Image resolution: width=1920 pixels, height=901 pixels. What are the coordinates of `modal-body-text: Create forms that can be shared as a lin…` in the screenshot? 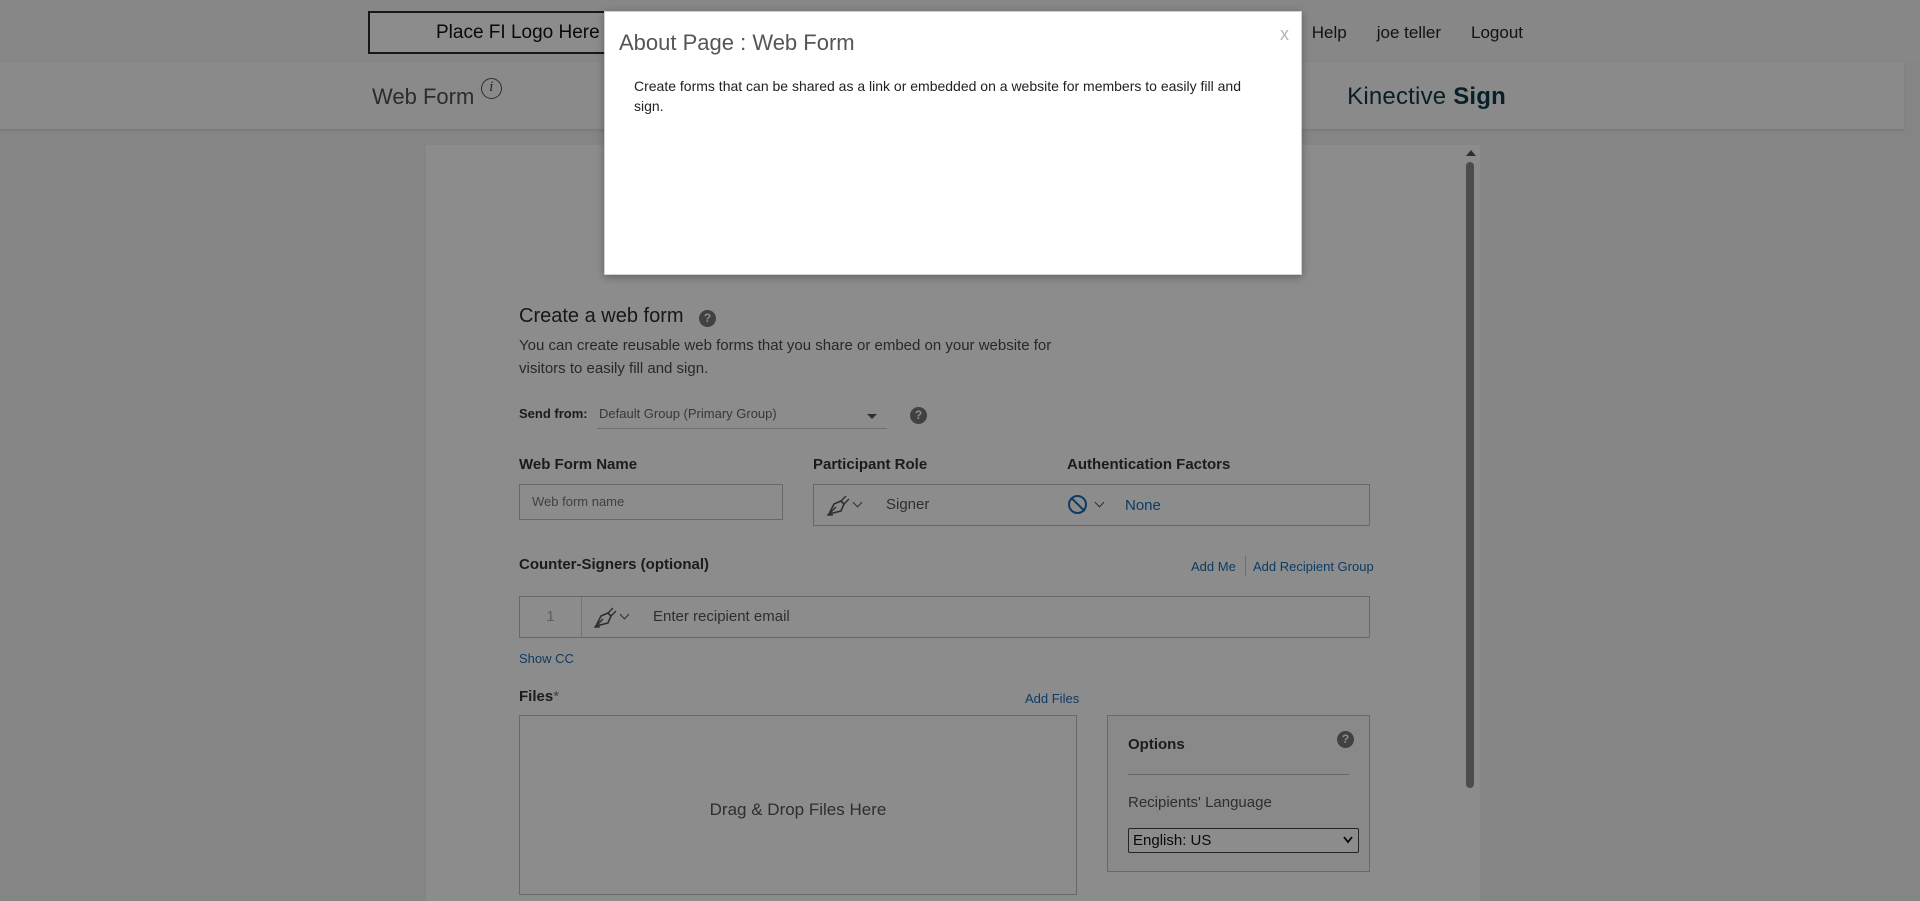 It's located at (937, 96).